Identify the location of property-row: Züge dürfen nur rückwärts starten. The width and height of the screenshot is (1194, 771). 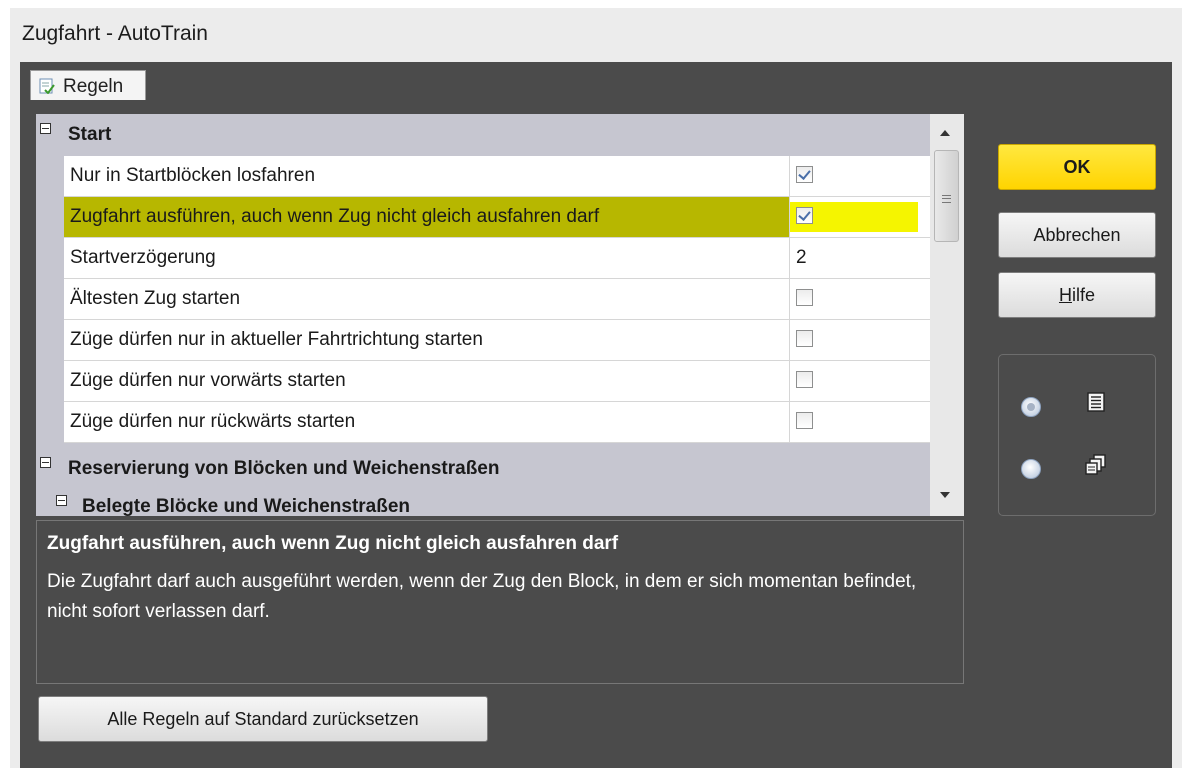
(497, 422).